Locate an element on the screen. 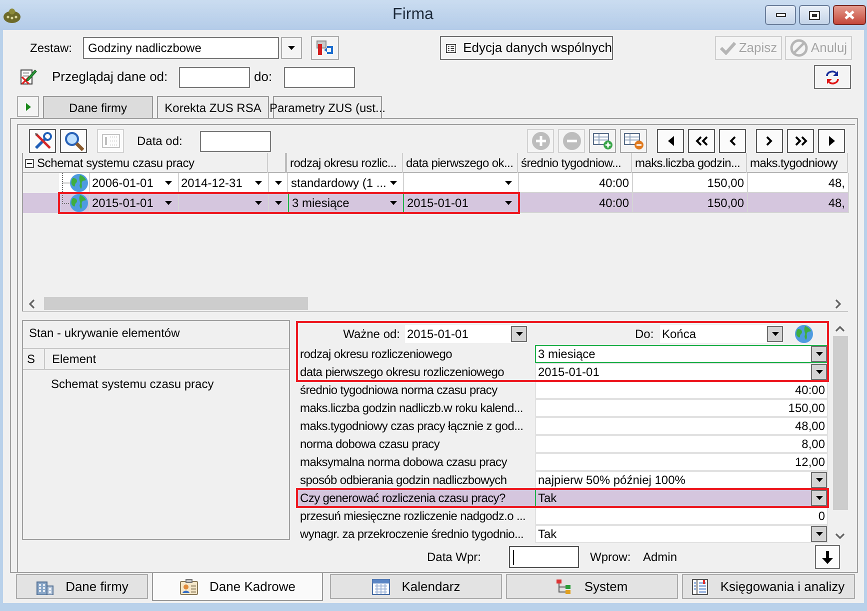 The width and height of the screenshot is (867, 611). icon-button is located at coordinates (325, 48).